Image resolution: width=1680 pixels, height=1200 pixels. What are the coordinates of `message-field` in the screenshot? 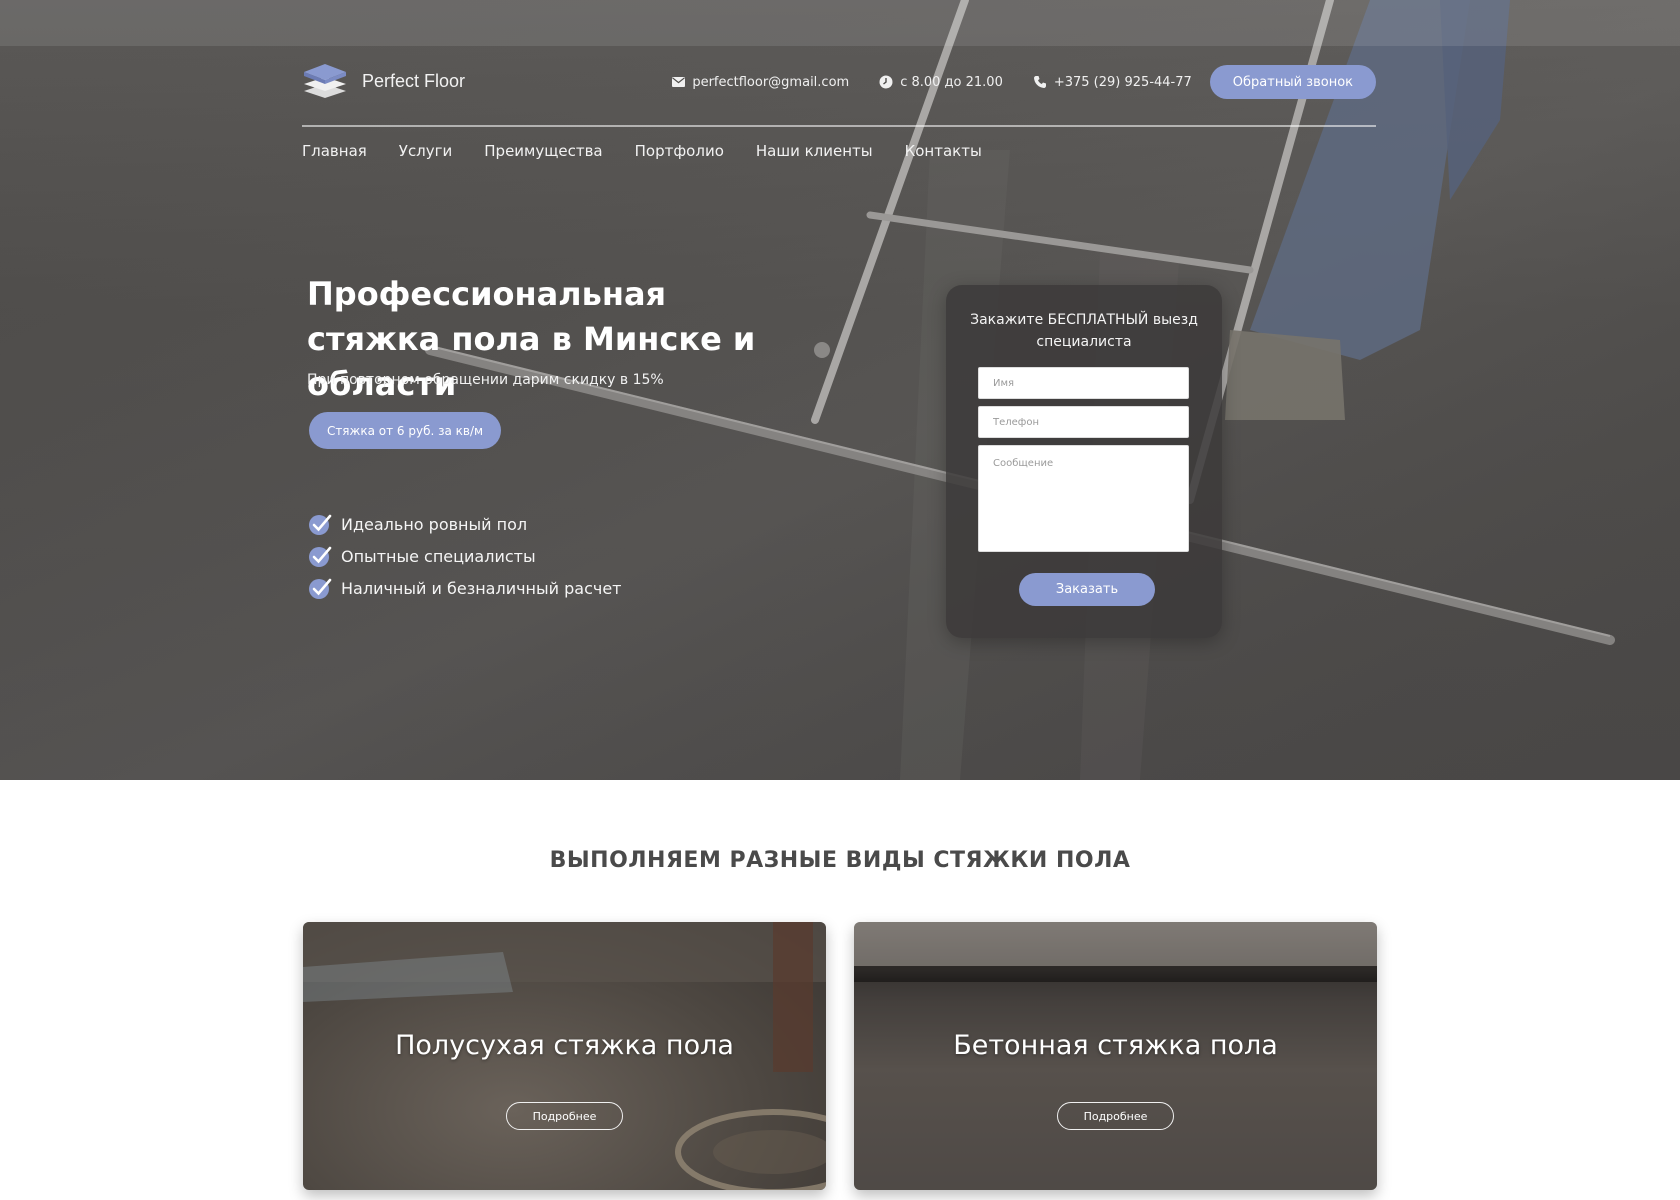 It's located at (1083, 498).